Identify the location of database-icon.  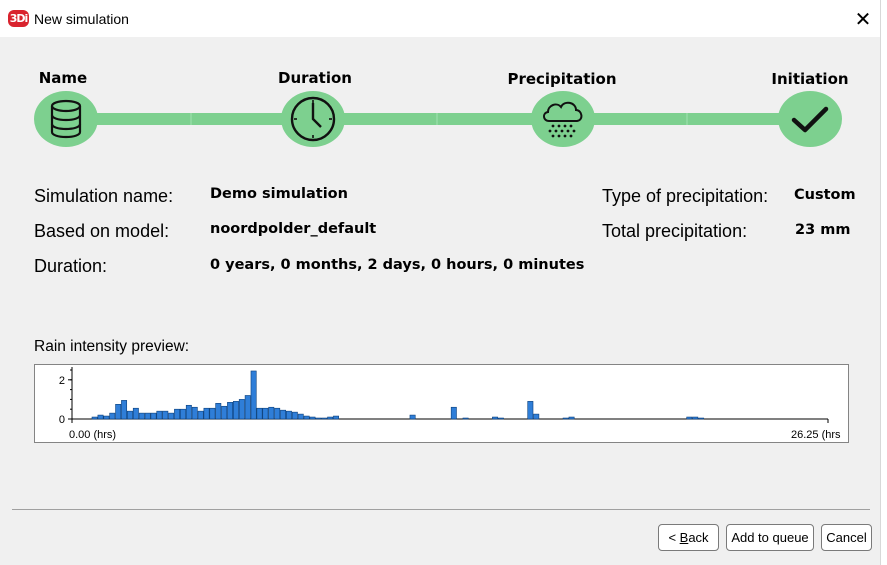
(66, 119).